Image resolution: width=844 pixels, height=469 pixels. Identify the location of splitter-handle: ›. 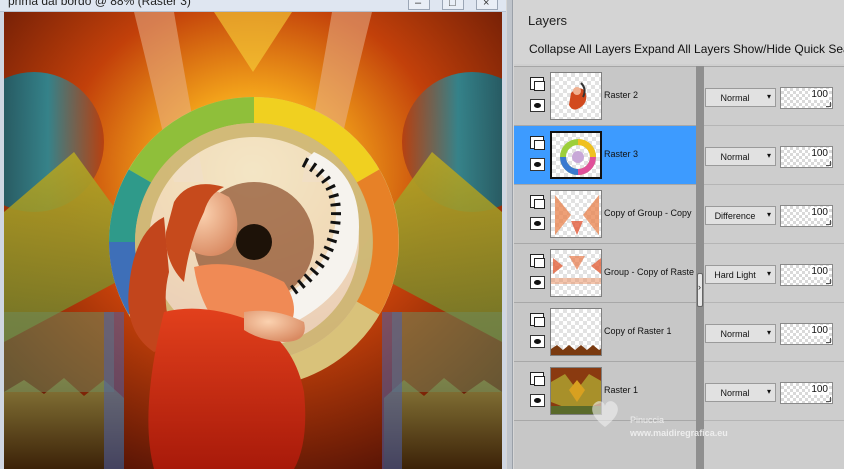
(700, 290).